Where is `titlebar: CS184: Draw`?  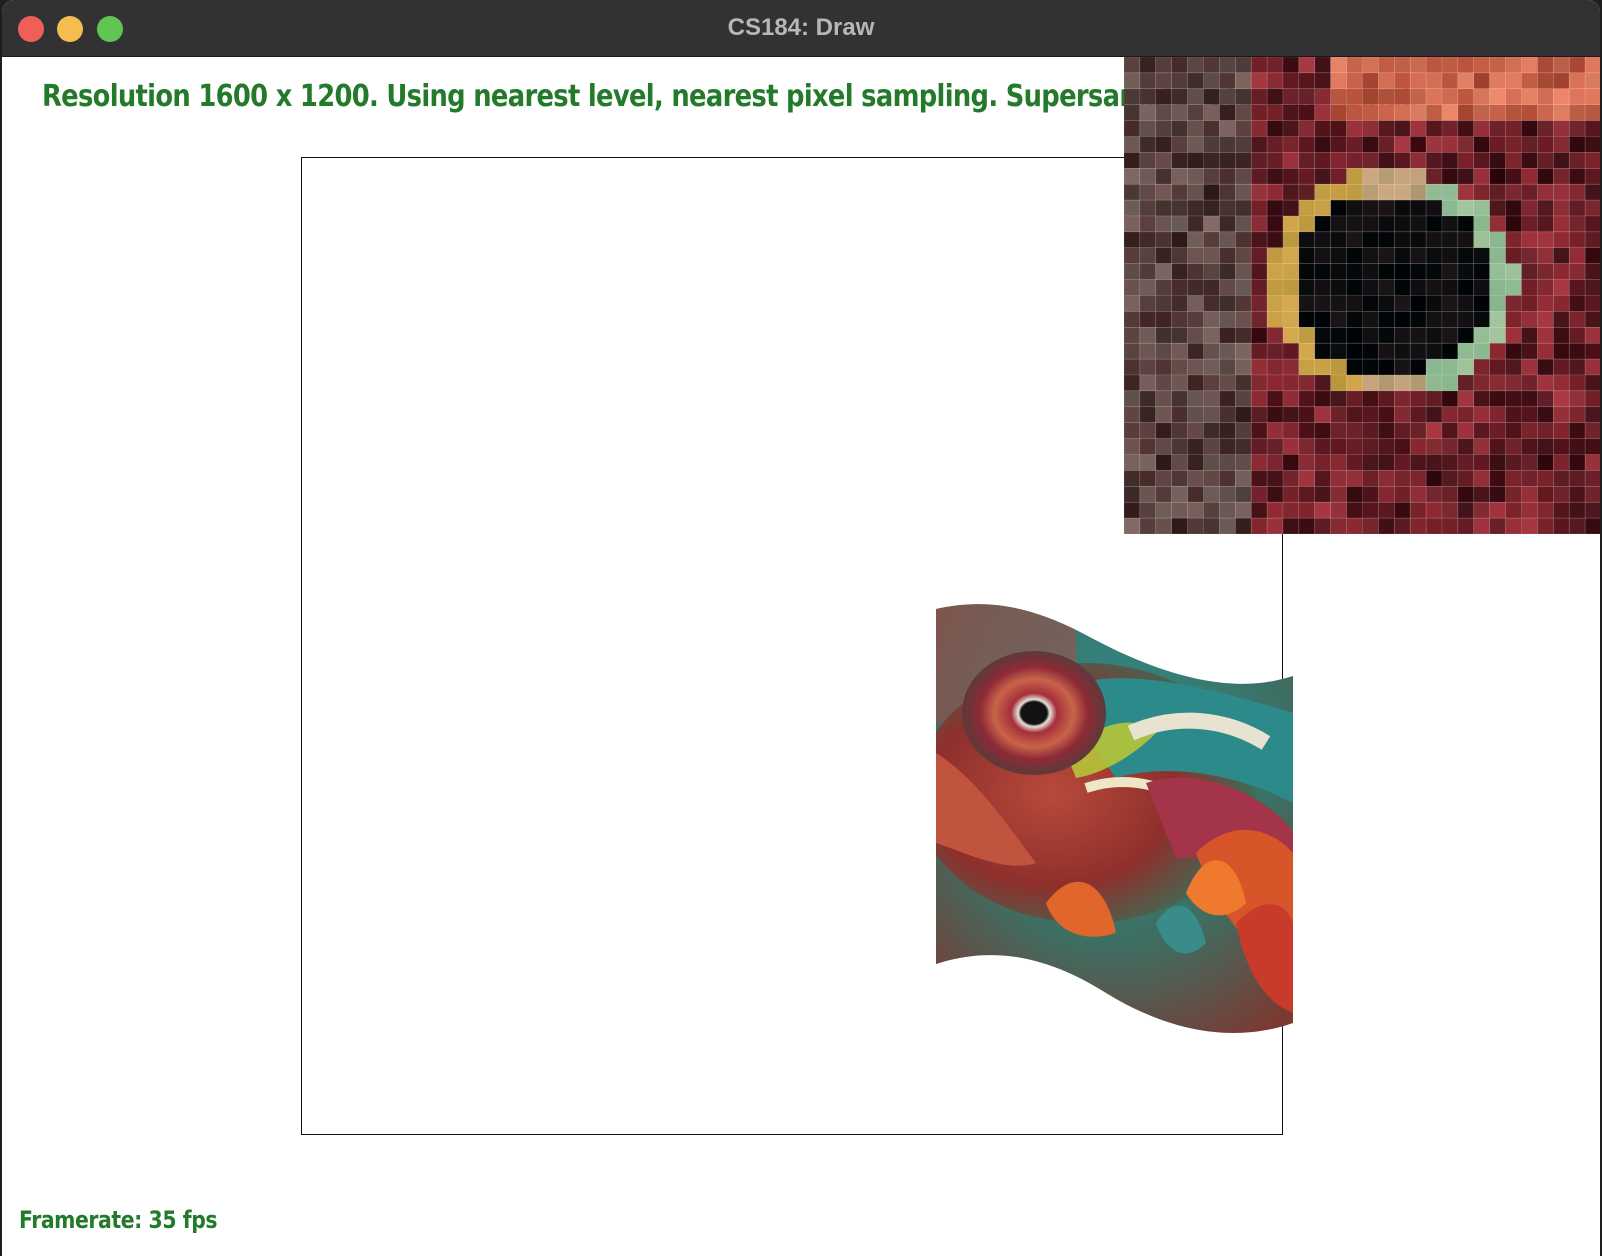 titlebar: CS184: Draw is located at coordinates (801, 28).